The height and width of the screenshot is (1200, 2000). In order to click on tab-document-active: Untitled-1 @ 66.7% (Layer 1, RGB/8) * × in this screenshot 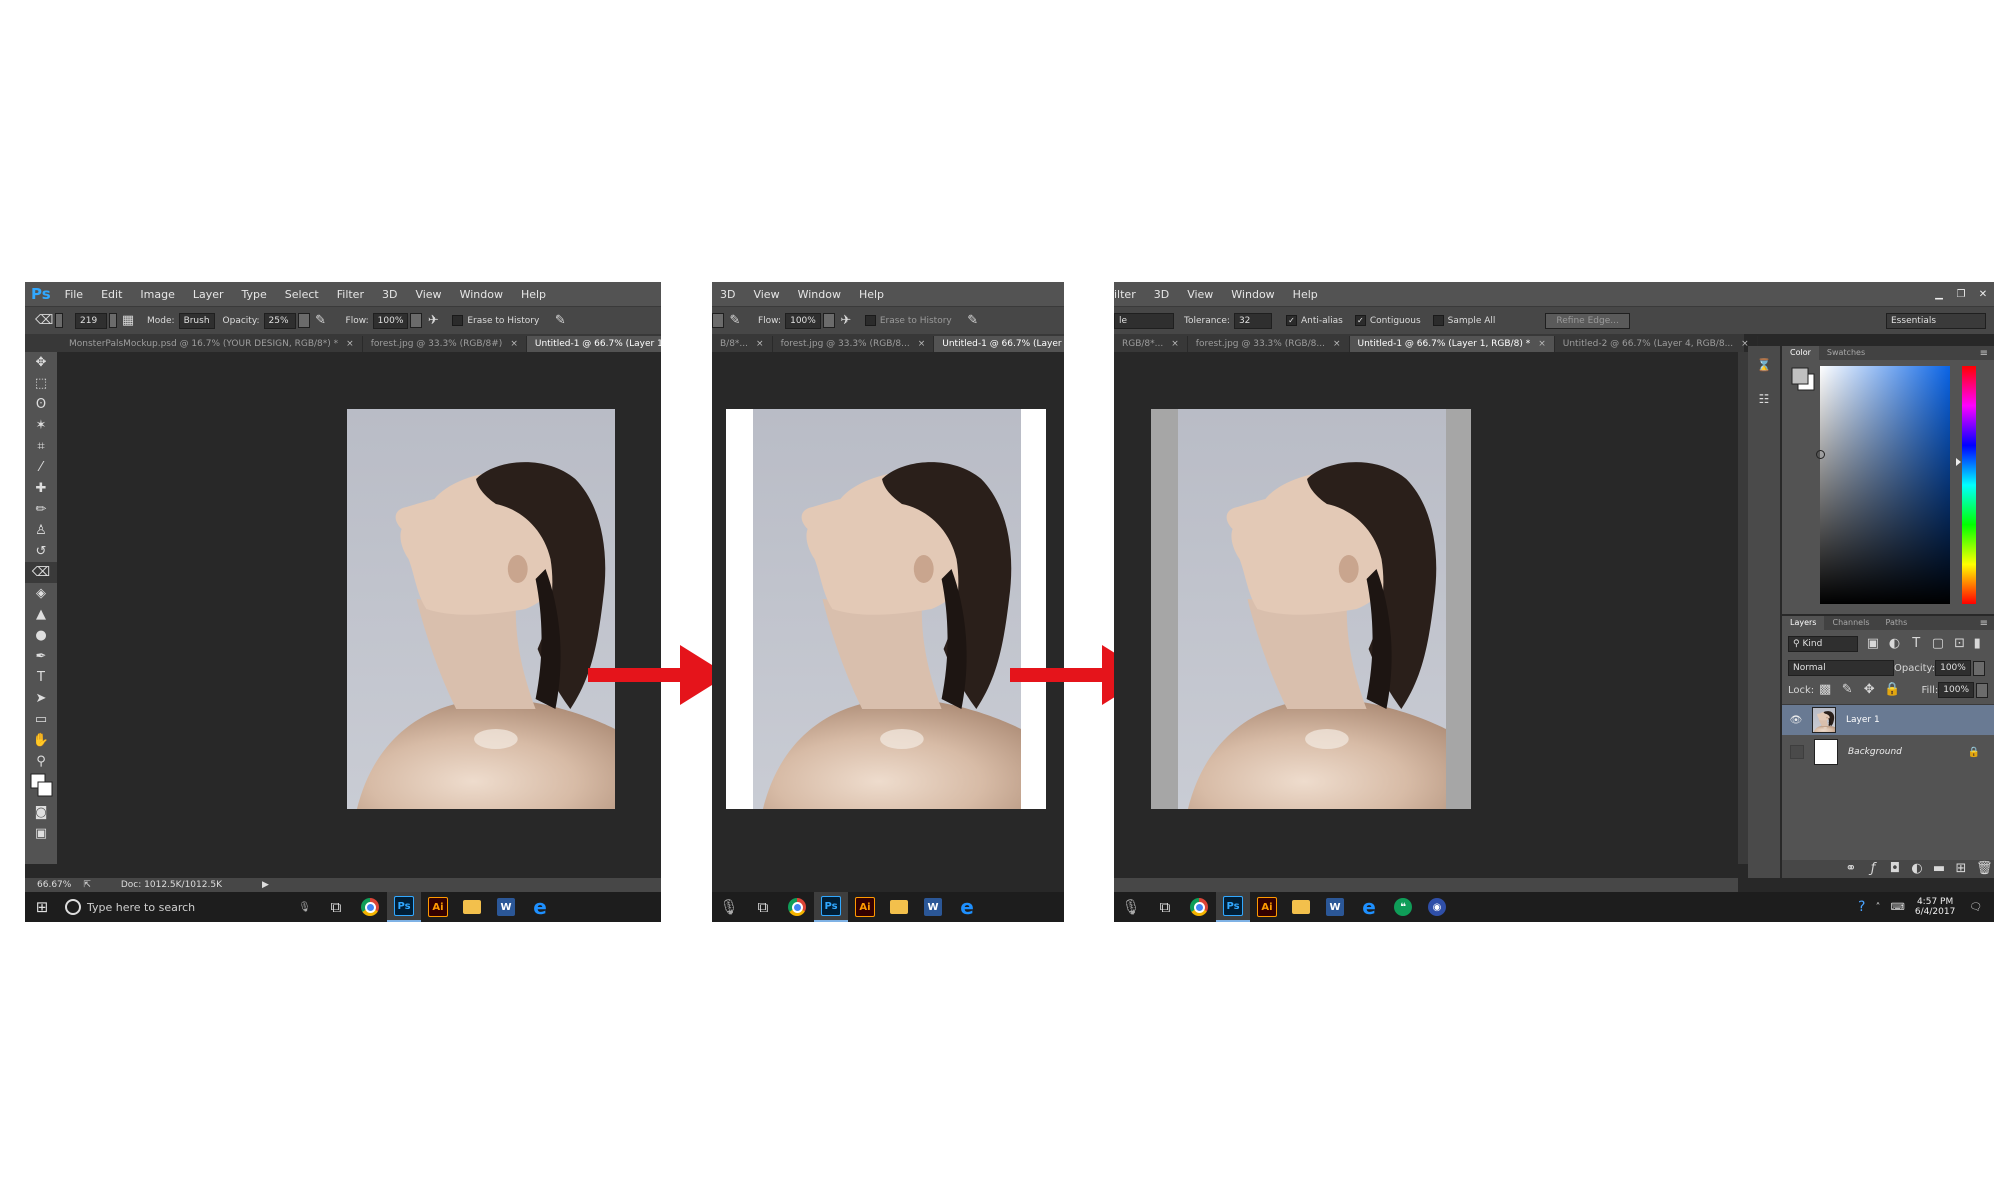, I will do `click(1452, 344)`.